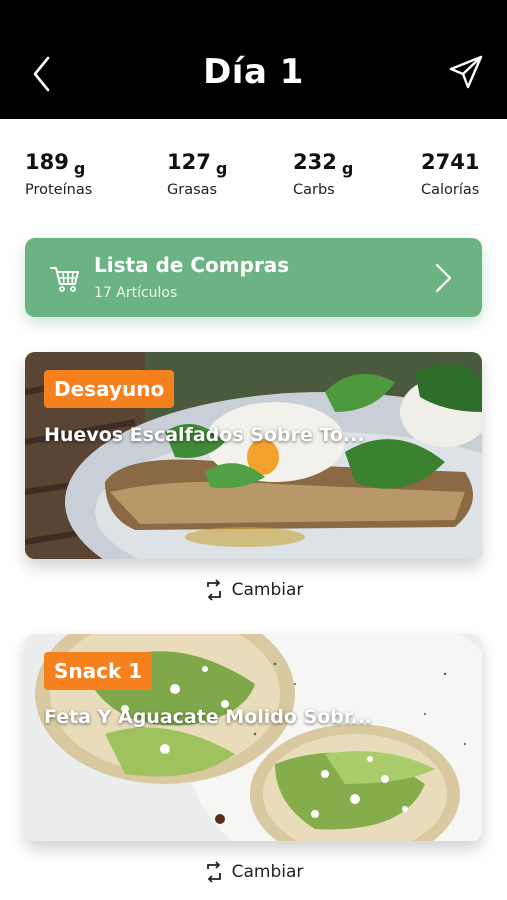  What do you see at coordinates (443, 278) in the screenshot?
I see `chevron-right-icon` at bounding box center [443, 278].